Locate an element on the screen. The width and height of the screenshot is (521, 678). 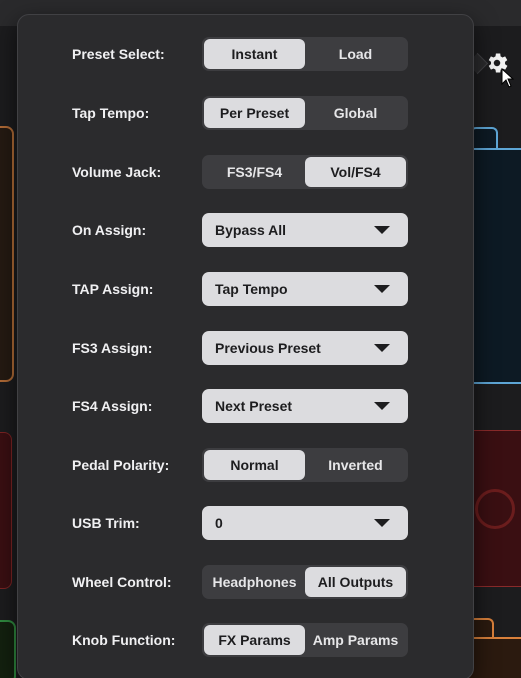
usb-trim-dropdown: 0 is located at coordinates (305, 523).